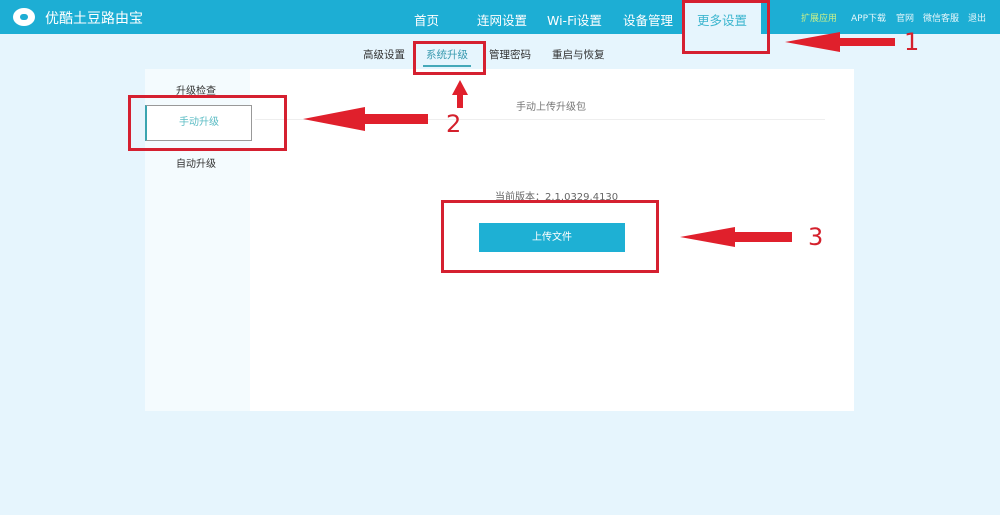  What do you see at coordinates (365, 119) in the screenshot?
I see `arrow-2-left` at bounding box center [365, 119].